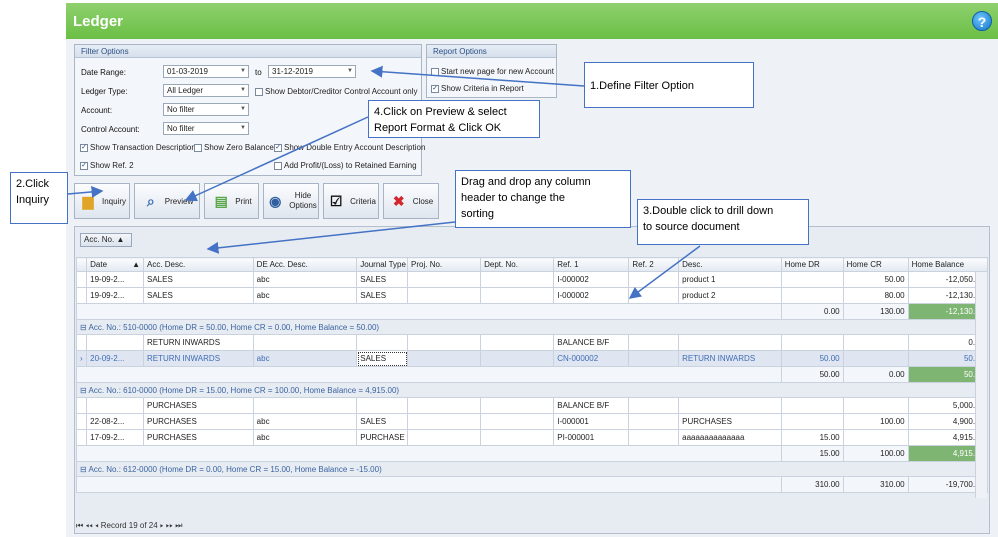  What do you see at coordinates (382, 264) in the screenshot?
I see `column-header-journal-type: Journal Type` at bounding box center [382, 264].